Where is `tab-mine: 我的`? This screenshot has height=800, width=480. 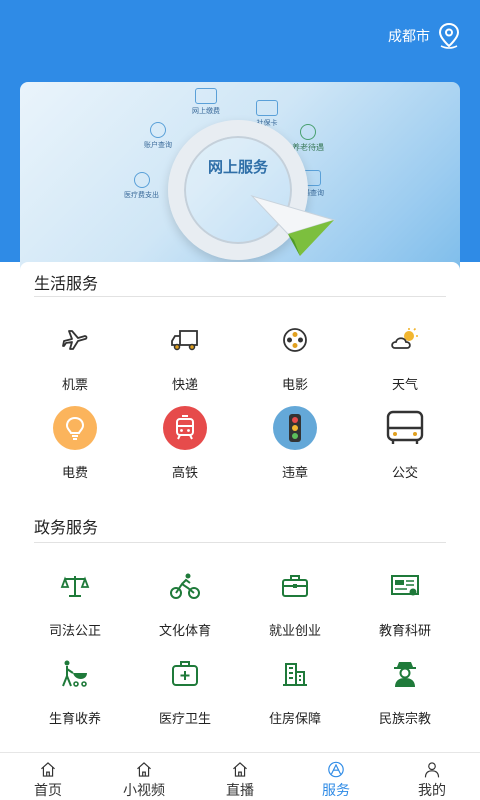
tab-mine: 我的 is located at coordinates (432, 776).